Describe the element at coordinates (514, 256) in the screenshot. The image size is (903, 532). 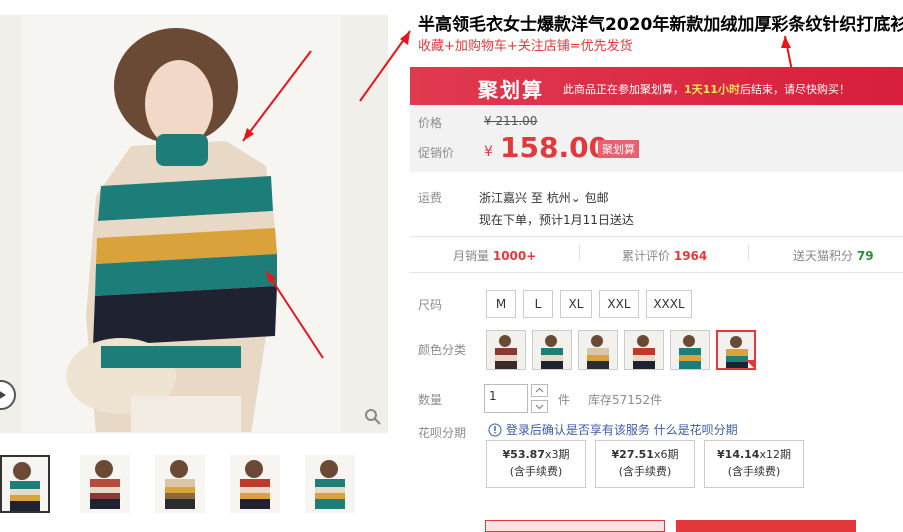
I see `sales-value: 1000+` at that location.